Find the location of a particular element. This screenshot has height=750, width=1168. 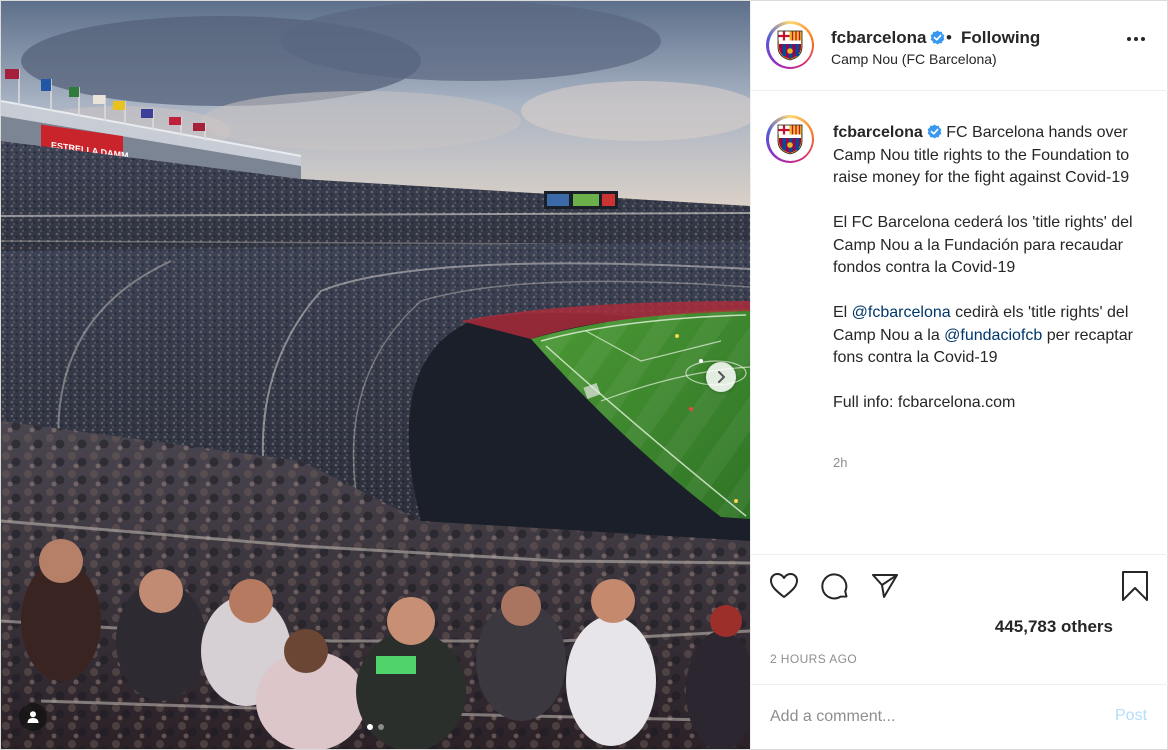

chevron-right-icon is located at coordinates (721, 377).